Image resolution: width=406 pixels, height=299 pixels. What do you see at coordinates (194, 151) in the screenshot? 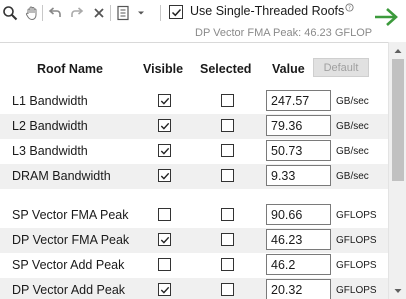
I see `table-row: L3 Bandwidth 50.73 GB/sec` at bounding box center [194, 151].